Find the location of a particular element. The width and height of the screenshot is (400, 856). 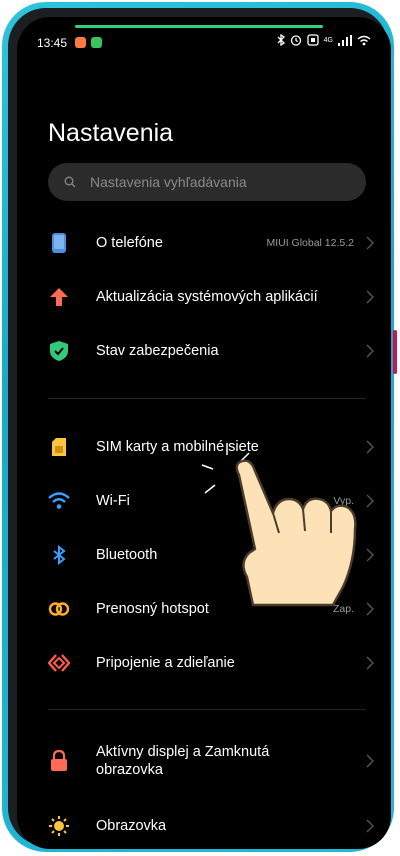

lock-icon is located at coordinates (59, 761).